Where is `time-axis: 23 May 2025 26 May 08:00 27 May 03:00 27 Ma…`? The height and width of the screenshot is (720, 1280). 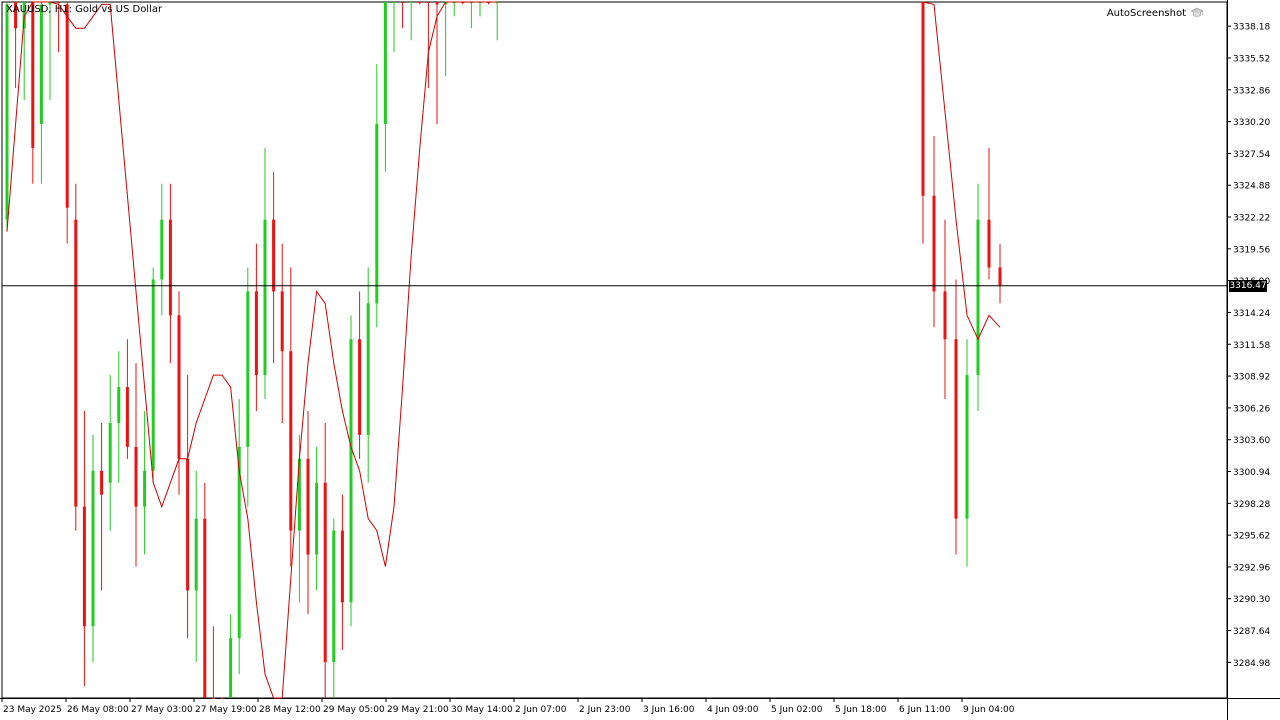 time-axis: 23 May 2025 26 May 08:00 27 May 03:00 27 Ma… is located at coordinates (508, 706).